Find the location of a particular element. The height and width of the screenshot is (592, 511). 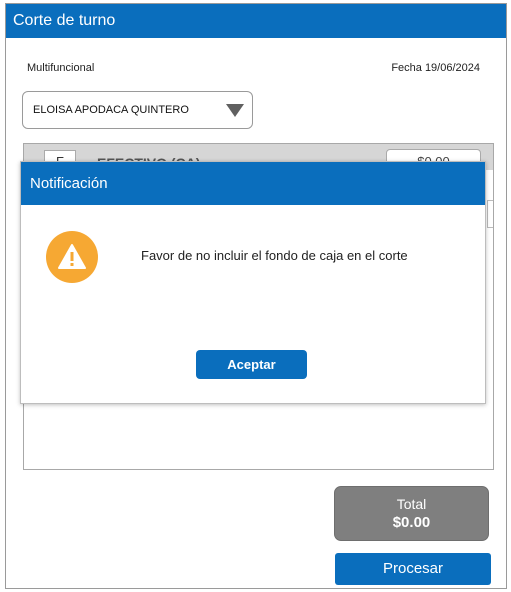

date-label: Fecha 19/06/2024 is located at coordinates (435, 68).